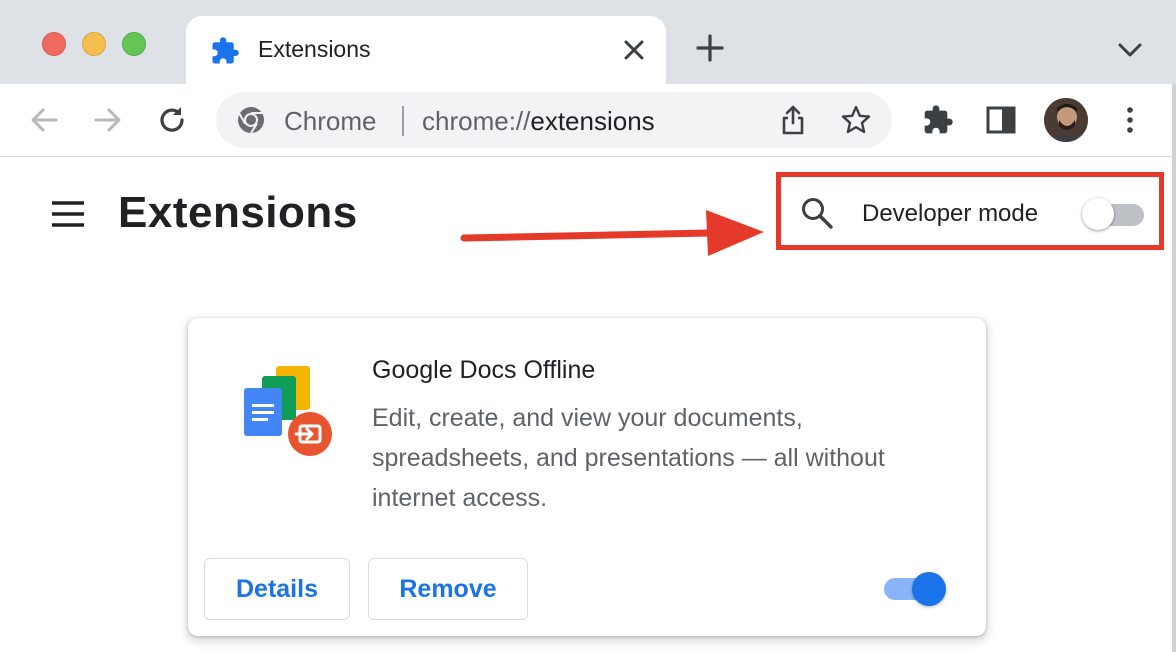 The width and height of the screenshot is (1176, 652). Describe the element at coordinates (277, 589) in the screenshot. I see `details-button: Details` at that location.